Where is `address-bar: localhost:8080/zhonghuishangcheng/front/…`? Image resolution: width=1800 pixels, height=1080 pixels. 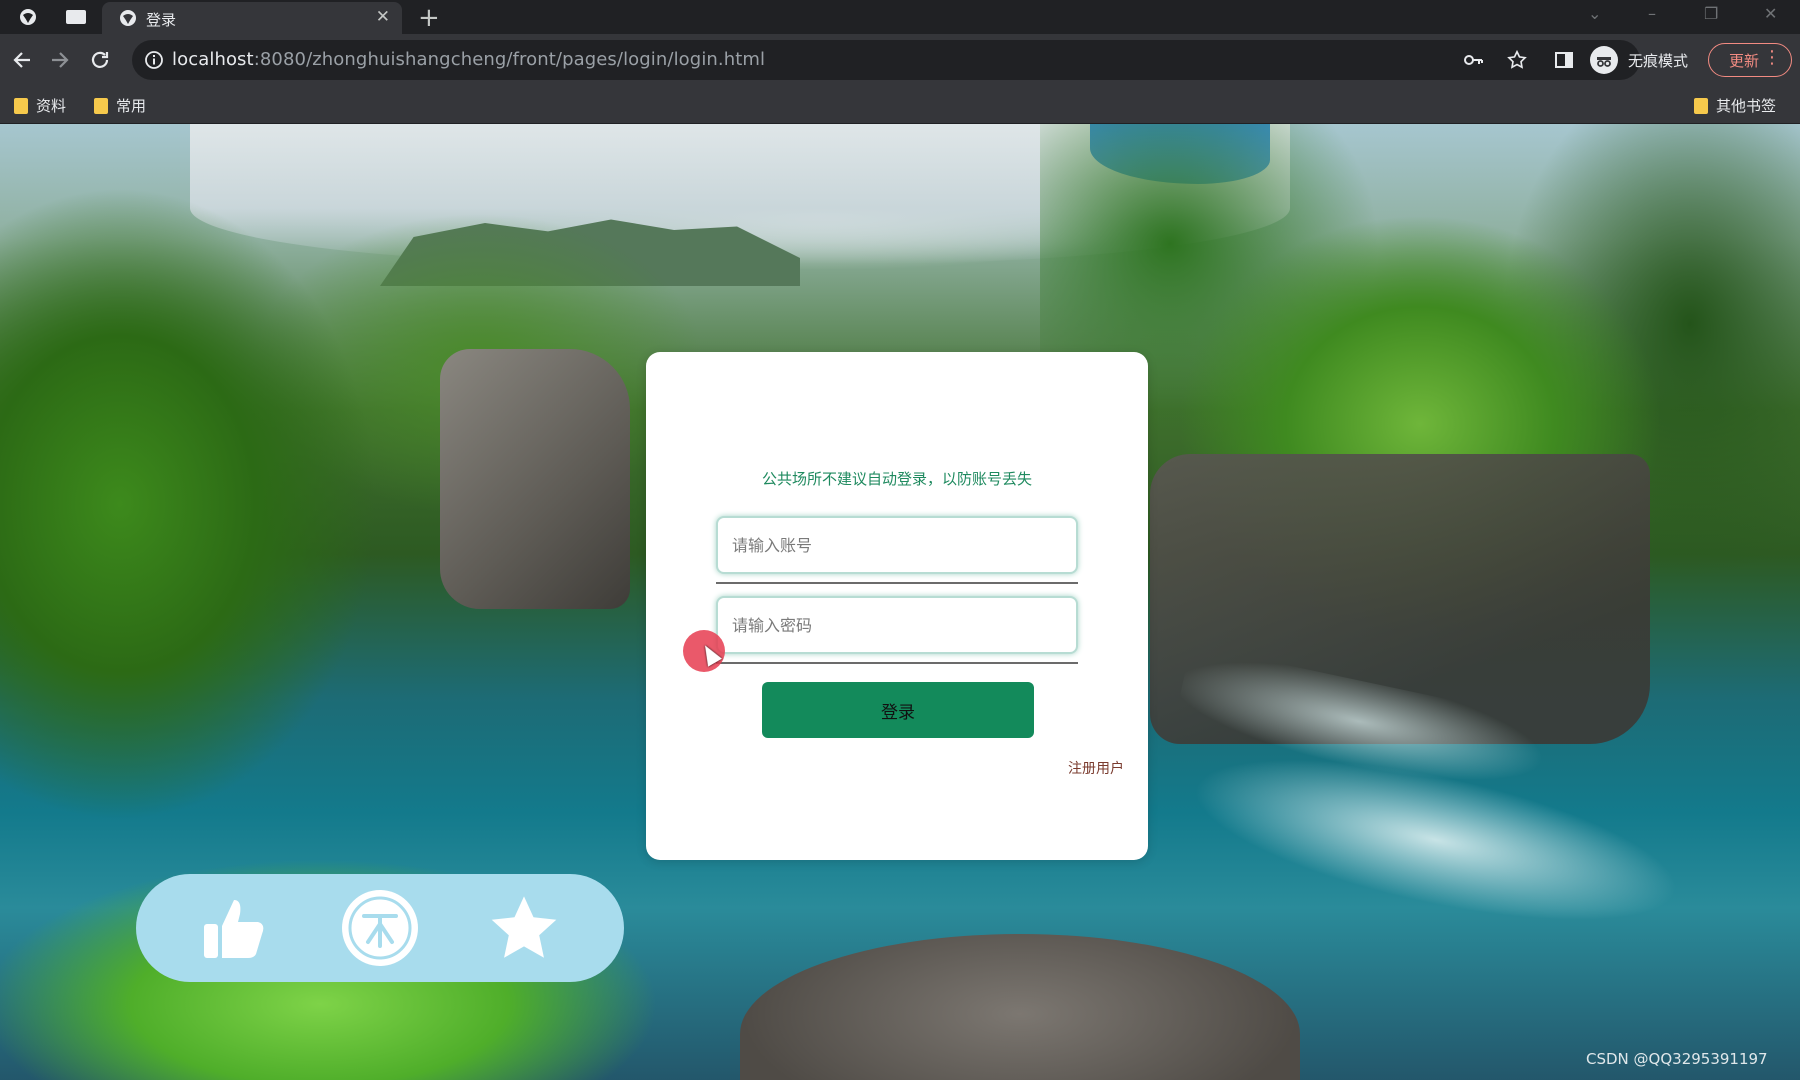 address-bar: localhost:8080/zhonghuishangcheng/front/… is located at coordinates (886, 60).